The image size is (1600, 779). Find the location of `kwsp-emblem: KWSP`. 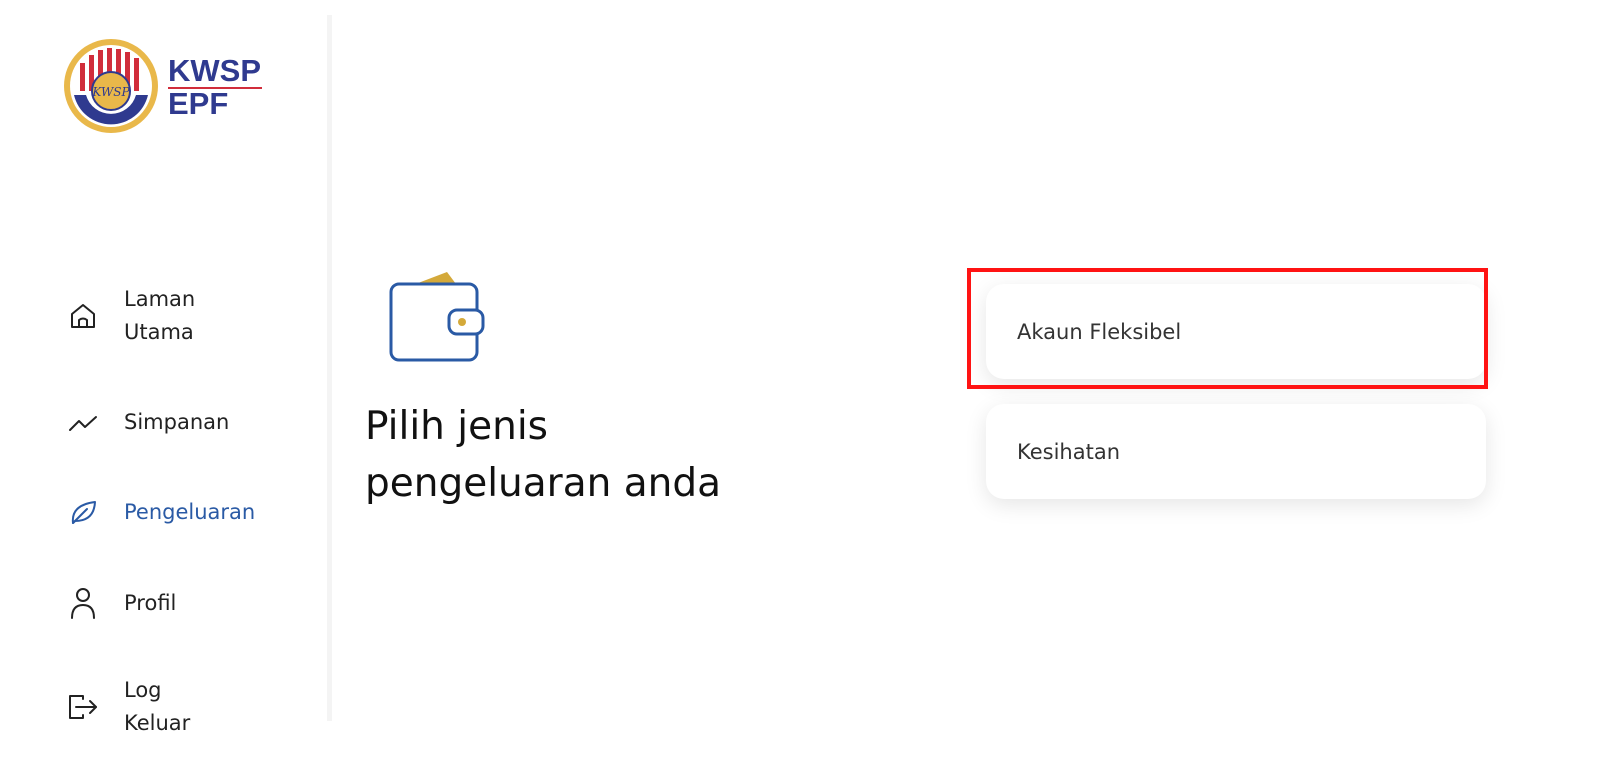

kwsp-emblem: KWSP is located at coordinates (111, 86).